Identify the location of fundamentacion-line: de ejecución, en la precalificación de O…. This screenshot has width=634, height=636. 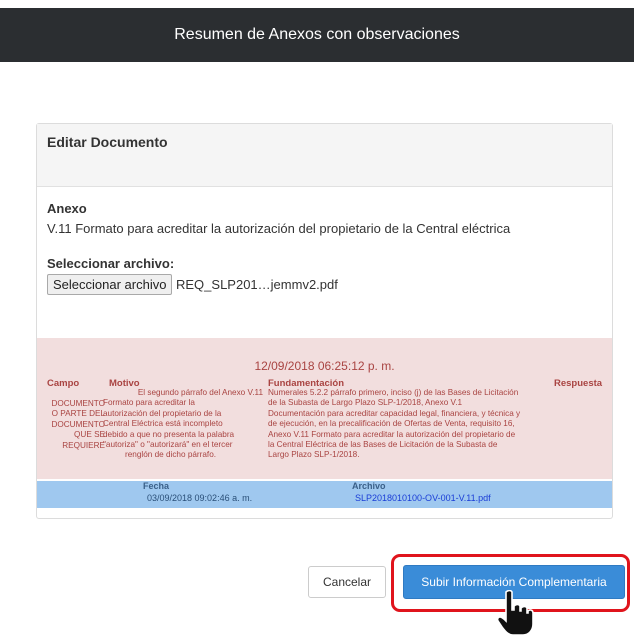
(391, 424).